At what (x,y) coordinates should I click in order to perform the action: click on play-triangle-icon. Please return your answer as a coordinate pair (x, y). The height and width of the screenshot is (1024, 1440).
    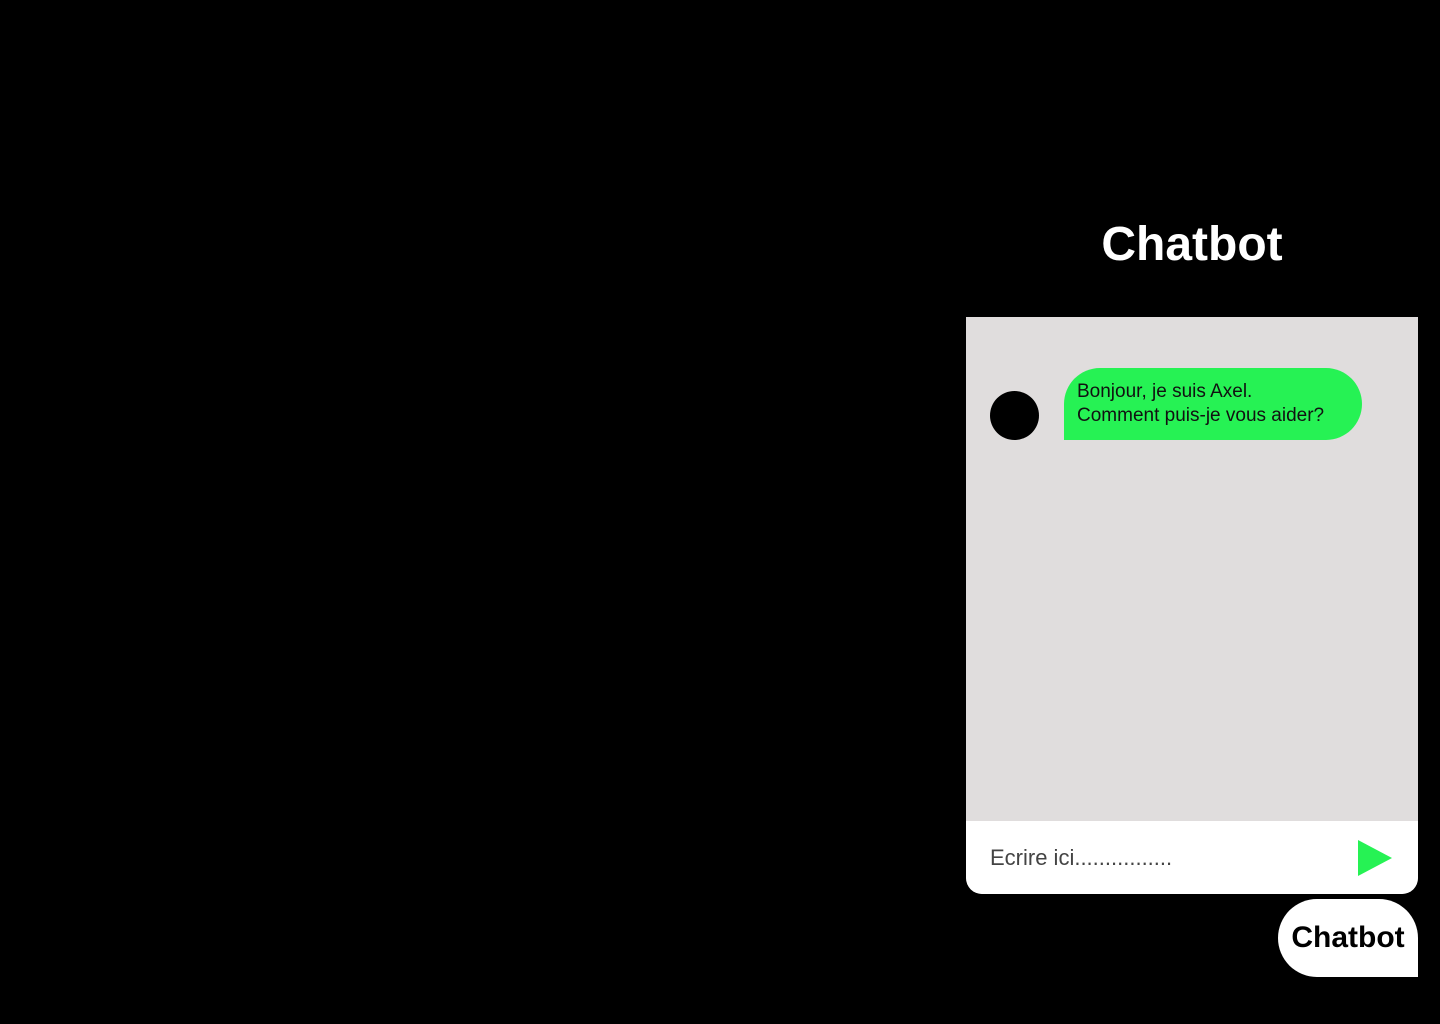
    Looking at the image, I should click on (1375, 858).